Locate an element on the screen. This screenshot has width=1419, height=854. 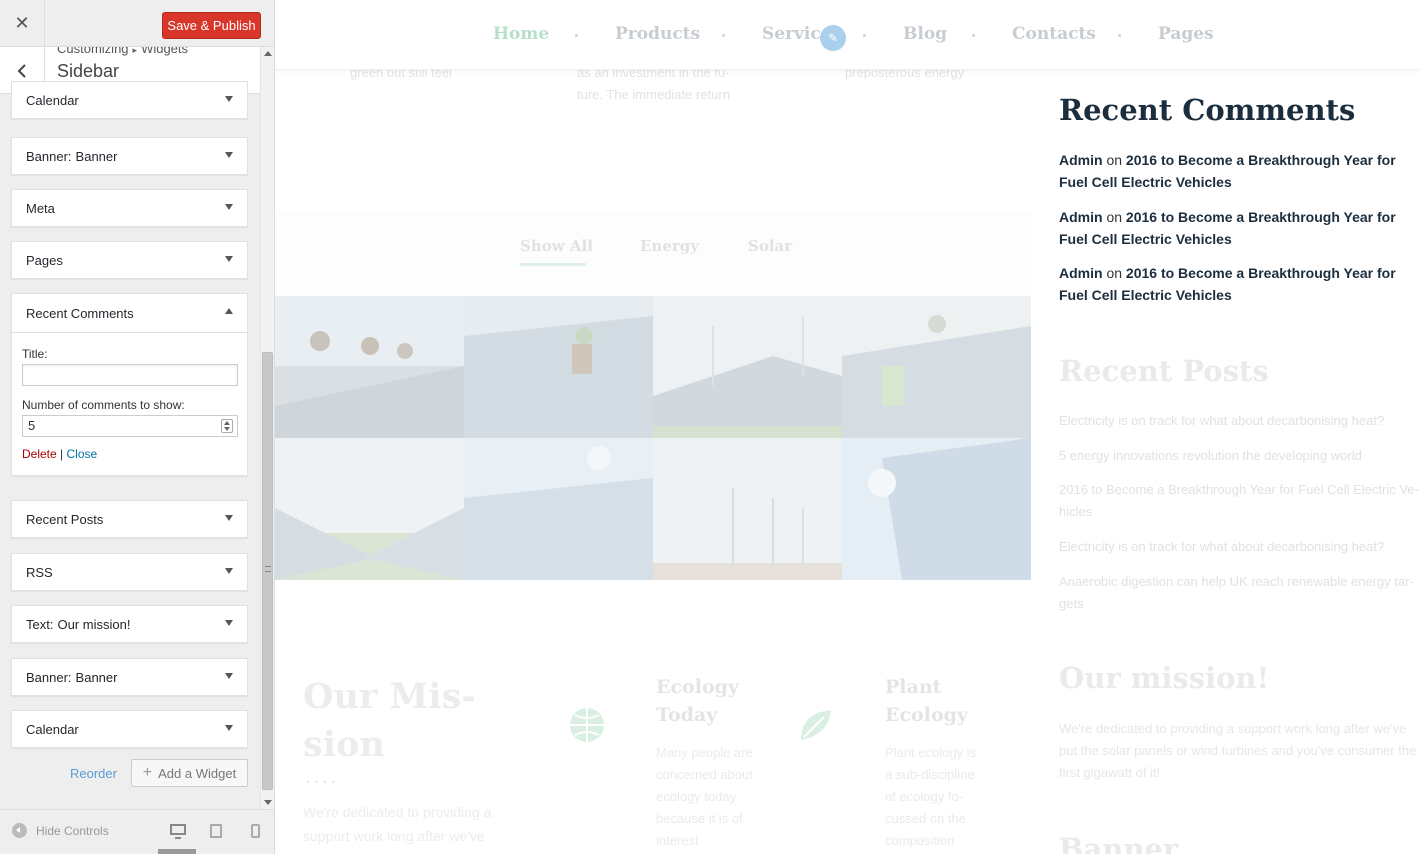
portfolio-image-turbines is located at coordinates (747, 367).